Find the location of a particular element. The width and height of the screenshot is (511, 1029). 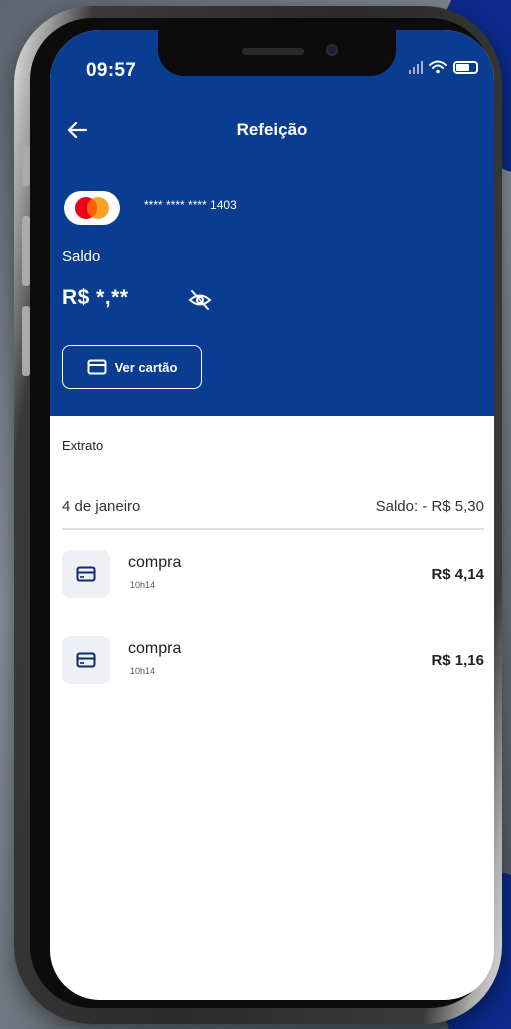

battery-icon is located at coordinates (465, 67).